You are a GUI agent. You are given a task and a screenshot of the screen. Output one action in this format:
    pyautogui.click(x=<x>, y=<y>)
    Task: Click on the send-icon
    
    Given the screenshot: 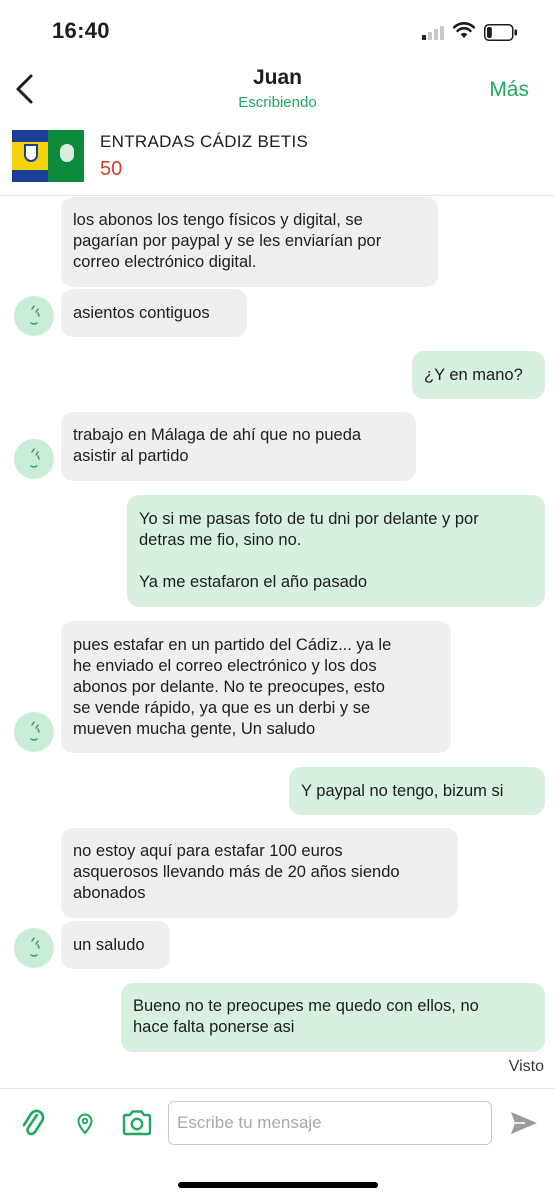 What is the action you would take?
    pyautogui.click(x=524, y=1123)
    